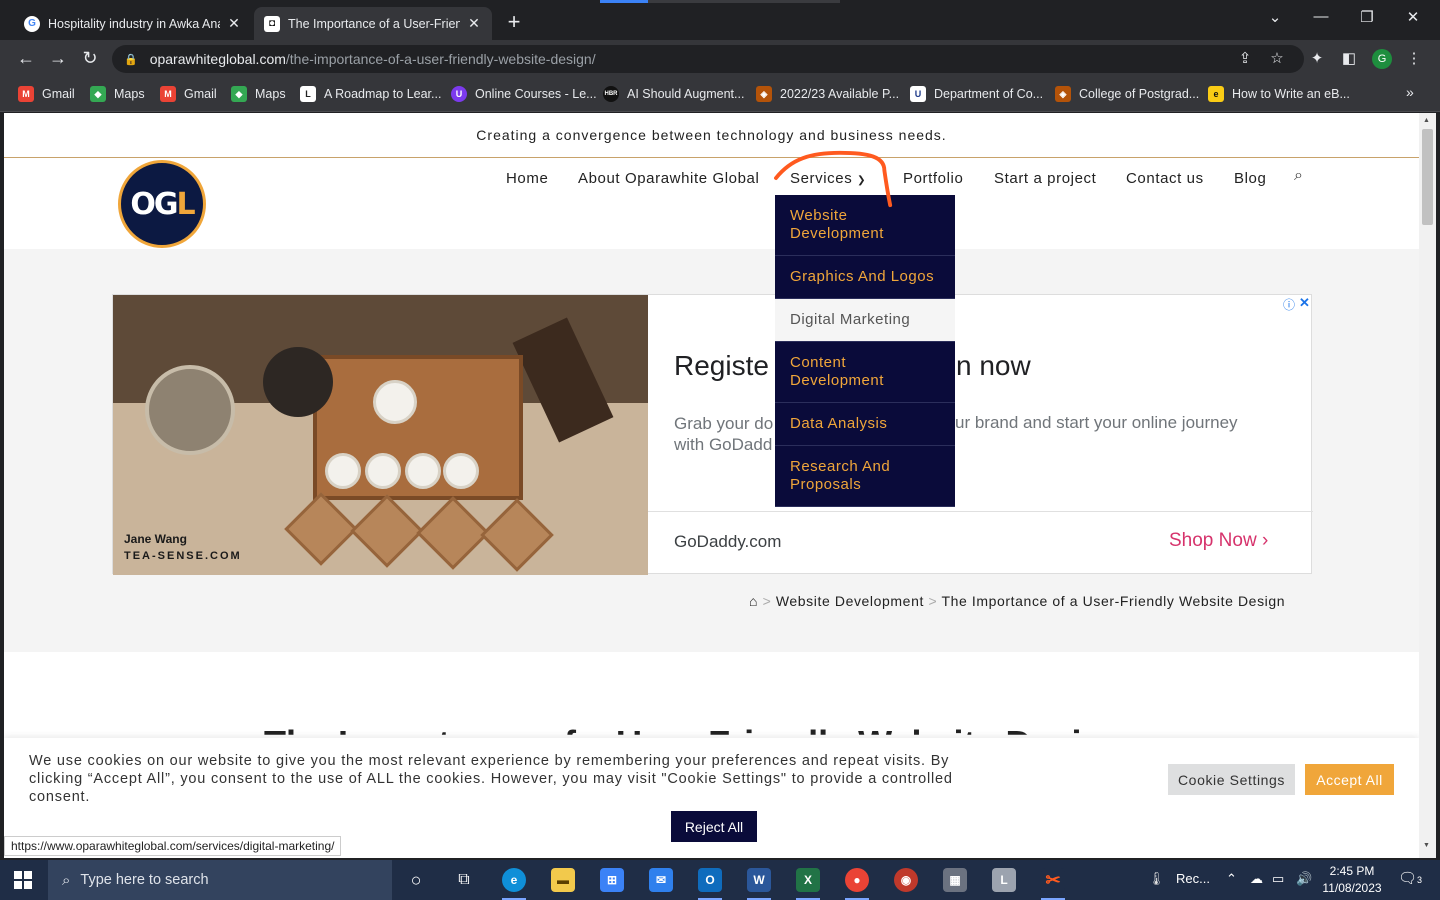 This screenshot has width=1440, height=900. I want to click on ad-close-icon: ✕, so click(1304, 303).